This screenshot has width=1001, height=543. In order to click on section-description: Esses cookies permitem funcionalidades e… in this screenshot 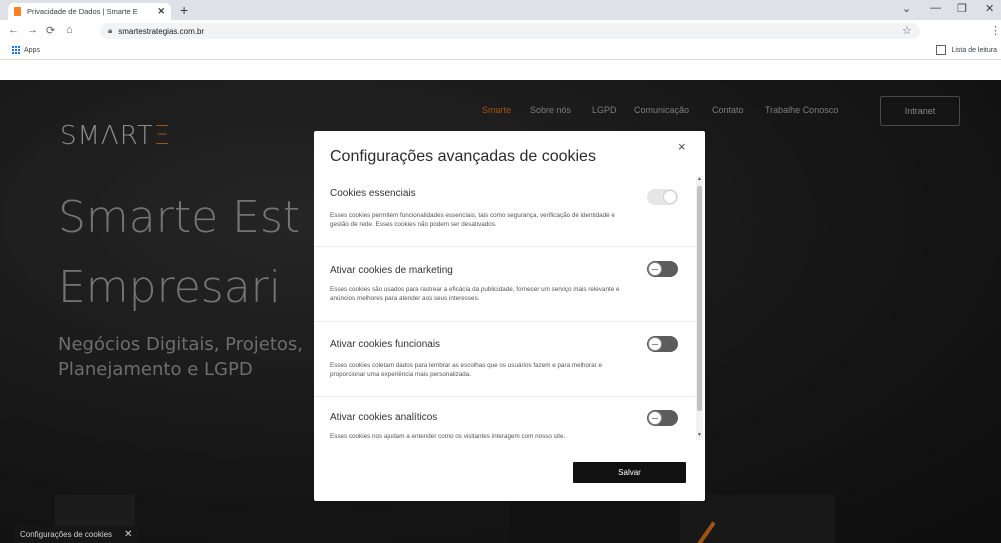, I will do `click(472, 220)`.